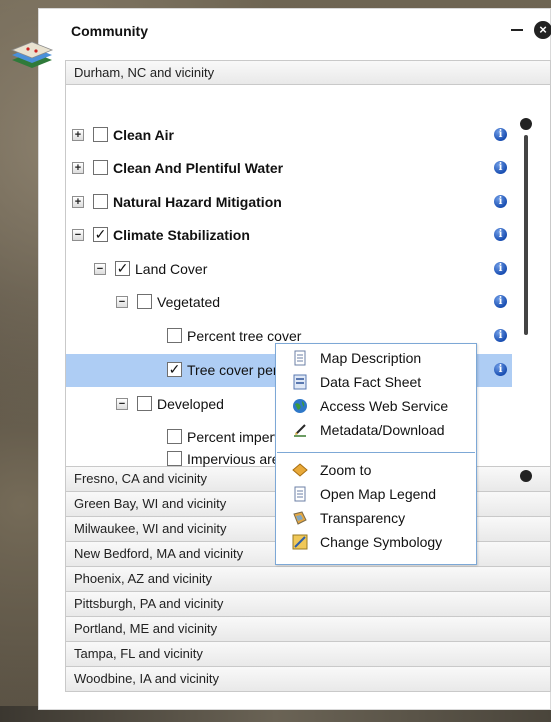 Image resolution: width=551 pixels, height=722 pixels. What do you see at coordinates (376, 470) in the screenshot?
I see `menu-item-zoom-to: Zoom to` at bounding box center [376, 470].